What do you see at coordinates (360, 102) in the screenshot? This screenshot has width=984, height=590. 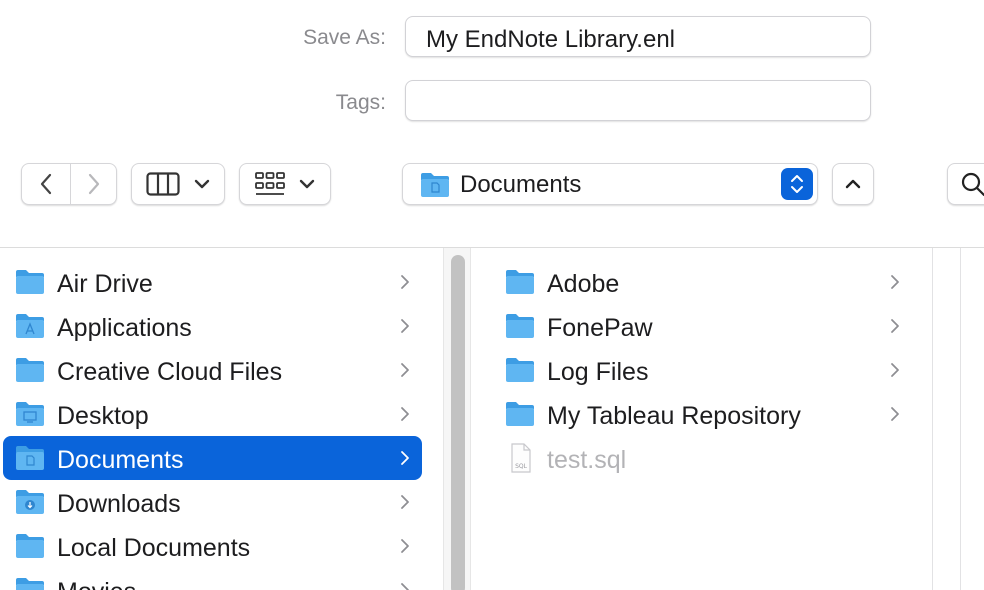 I see `tags-label: Tags:` at bounding box center [360, 102].